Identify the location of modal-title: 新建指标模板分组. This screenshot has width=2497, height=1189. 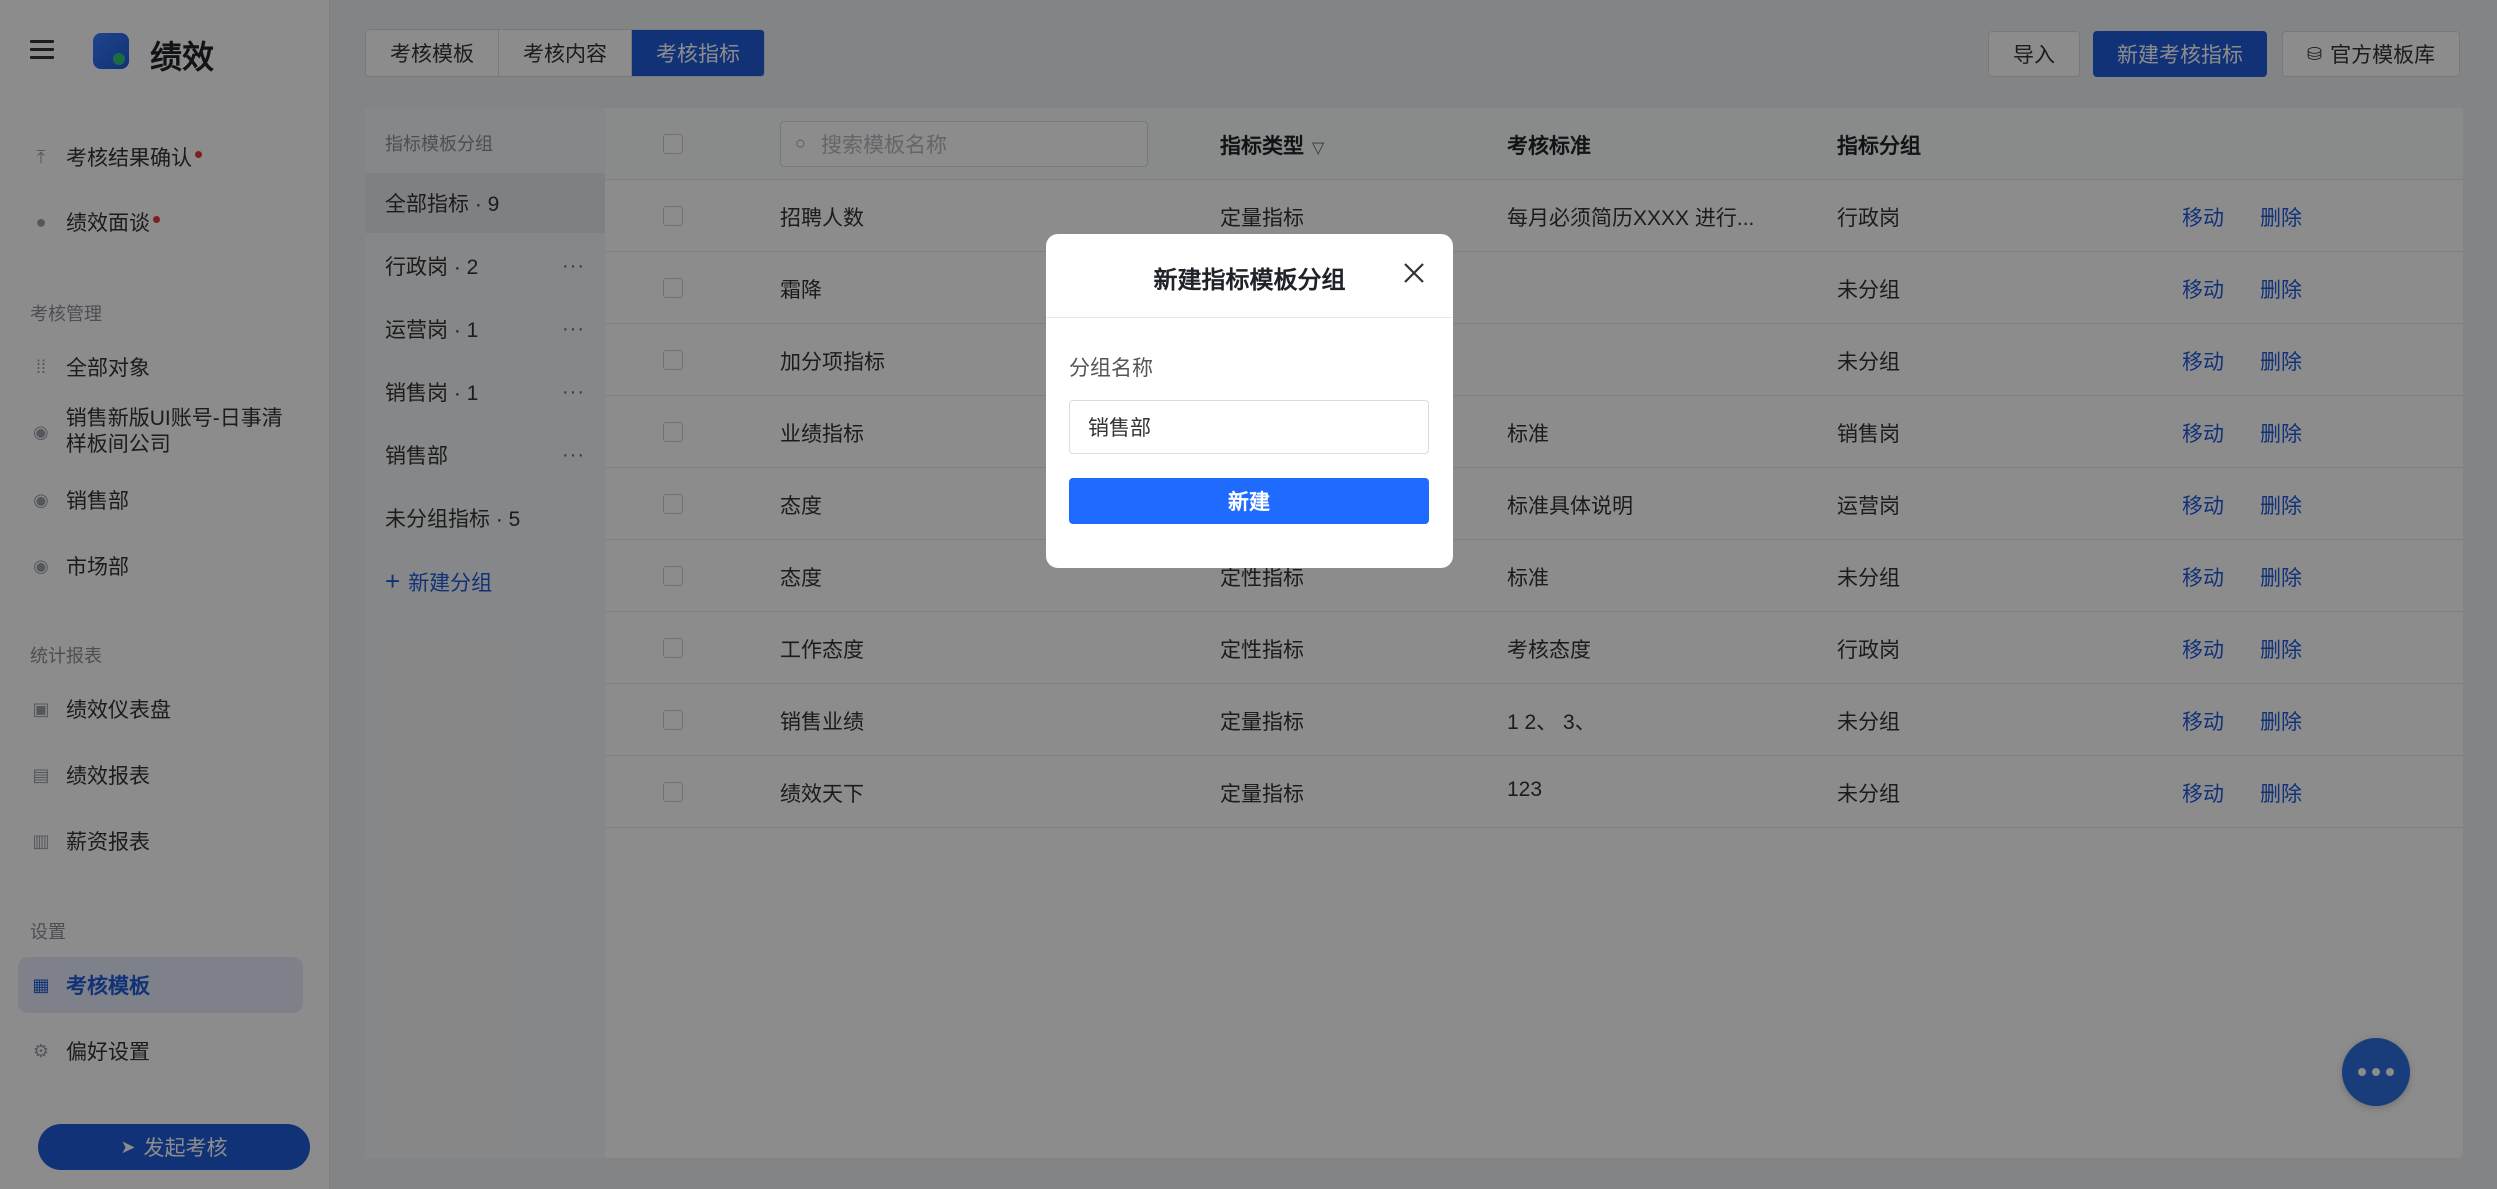
(1249, 280).